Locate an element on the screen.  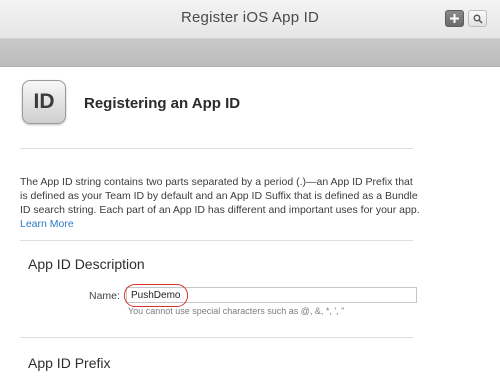
title-bar: Register iOS App ID is located at coordinates (250, 19).